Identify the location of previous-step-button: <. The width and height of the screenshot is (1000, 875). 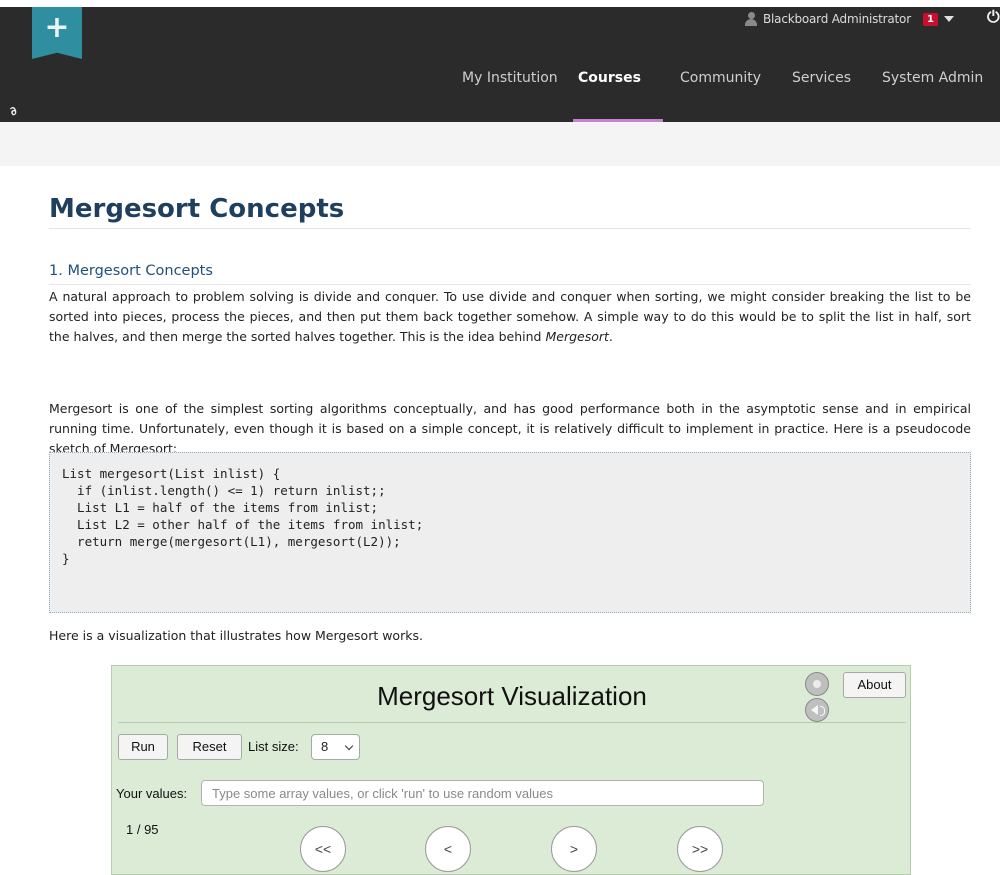
(448, 849).